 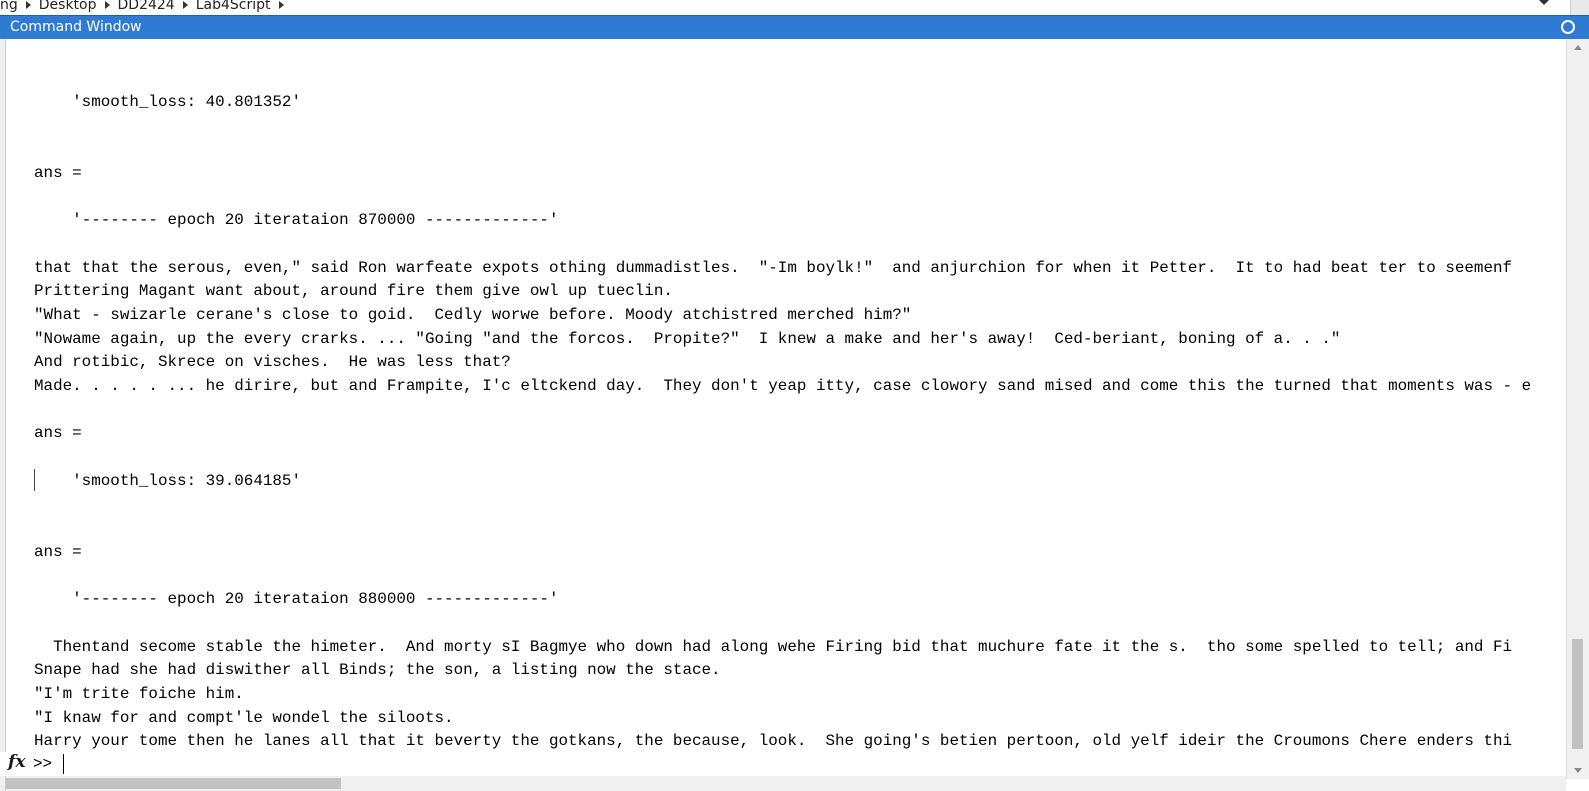 I want to click on command-prompt-row: fx >>, so click(x=783, y=764).